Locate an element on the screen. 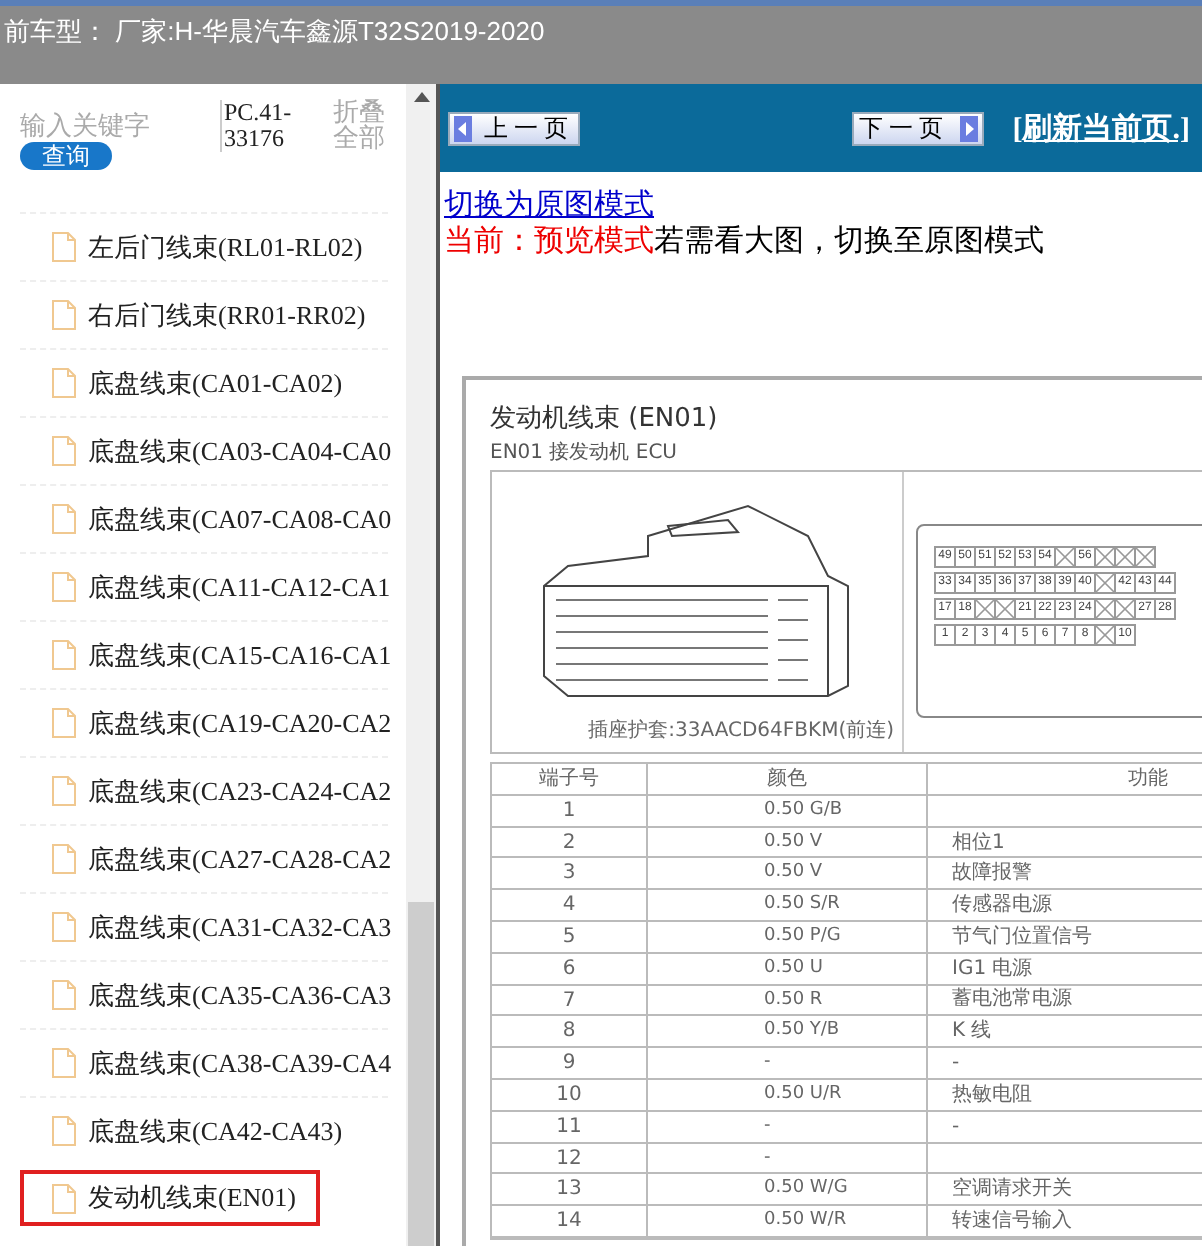 The width and height of the screenshot is (1202, 1246). table-cell: 0.50 U is located at coordinates (788, 968).